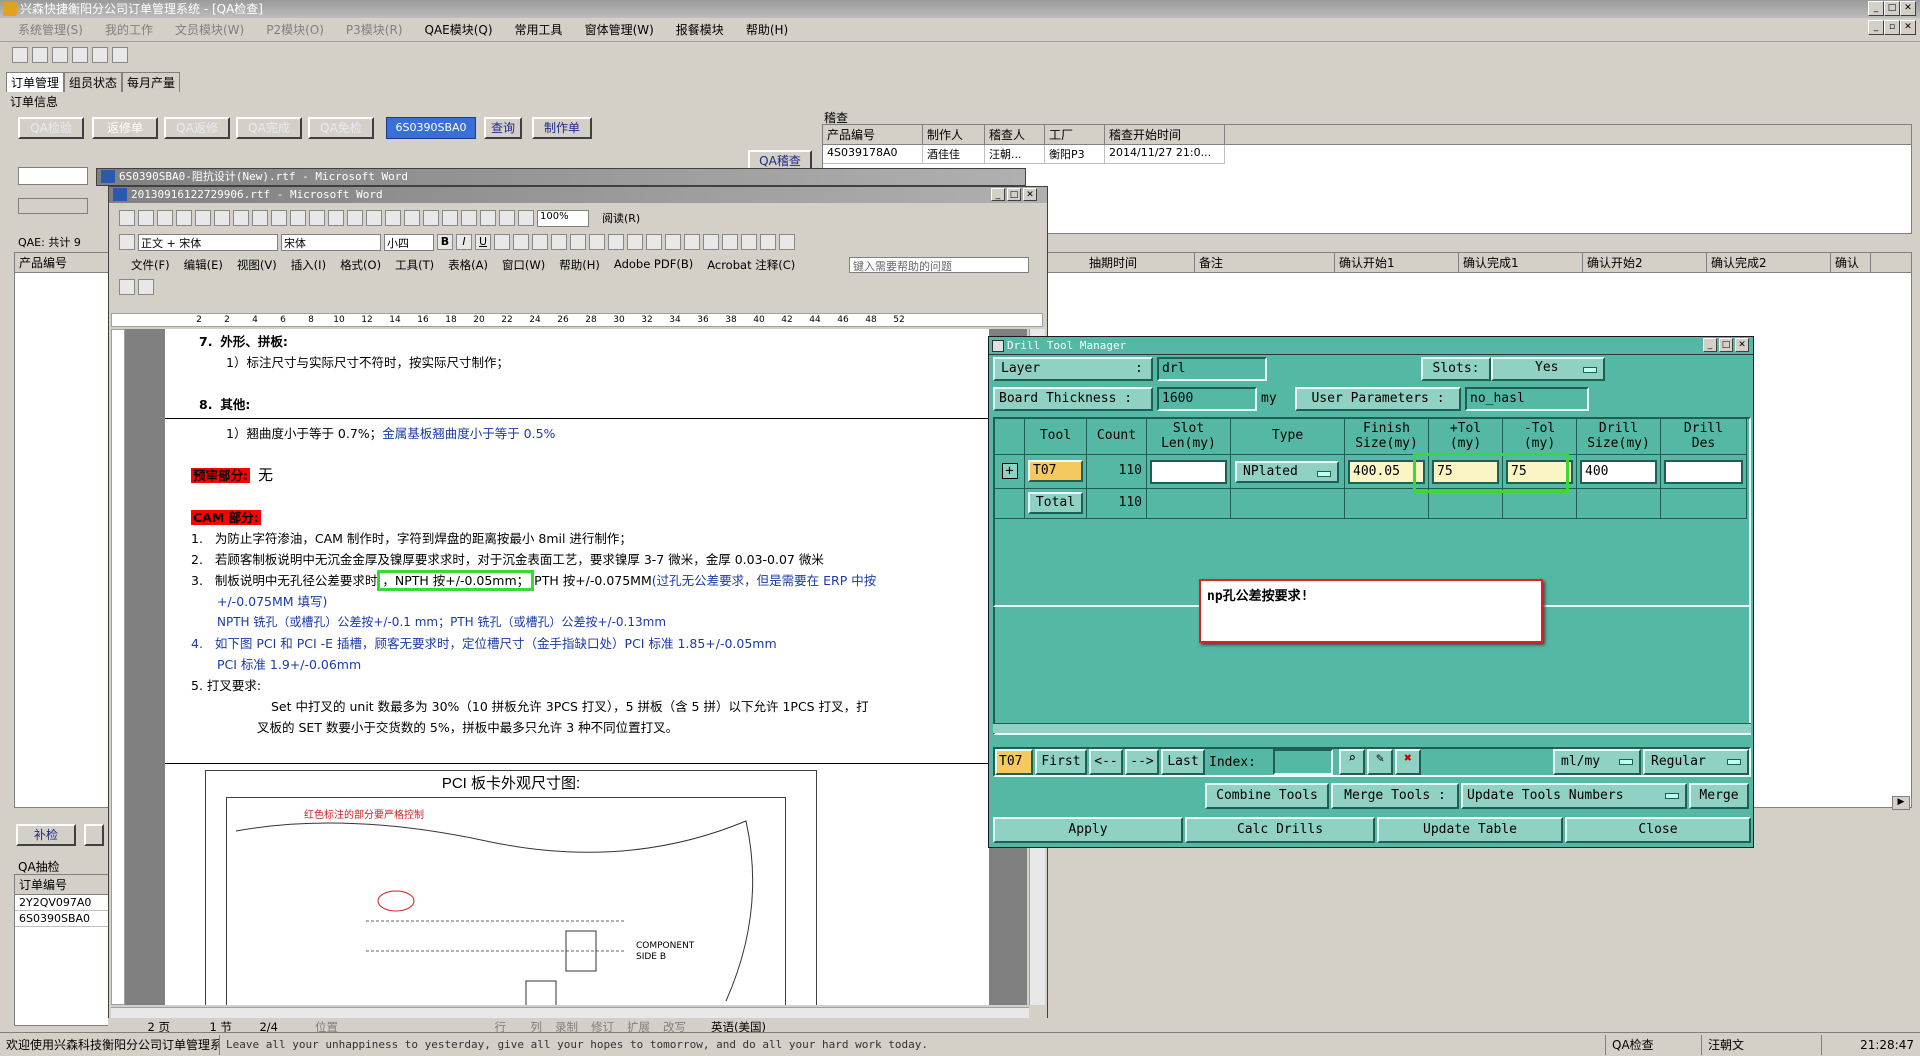 The height and width of the screenshot is (1056, 1920). Describe the element at coordinates (127, 242) in the screenshot. I see `styles-icon` at that location.